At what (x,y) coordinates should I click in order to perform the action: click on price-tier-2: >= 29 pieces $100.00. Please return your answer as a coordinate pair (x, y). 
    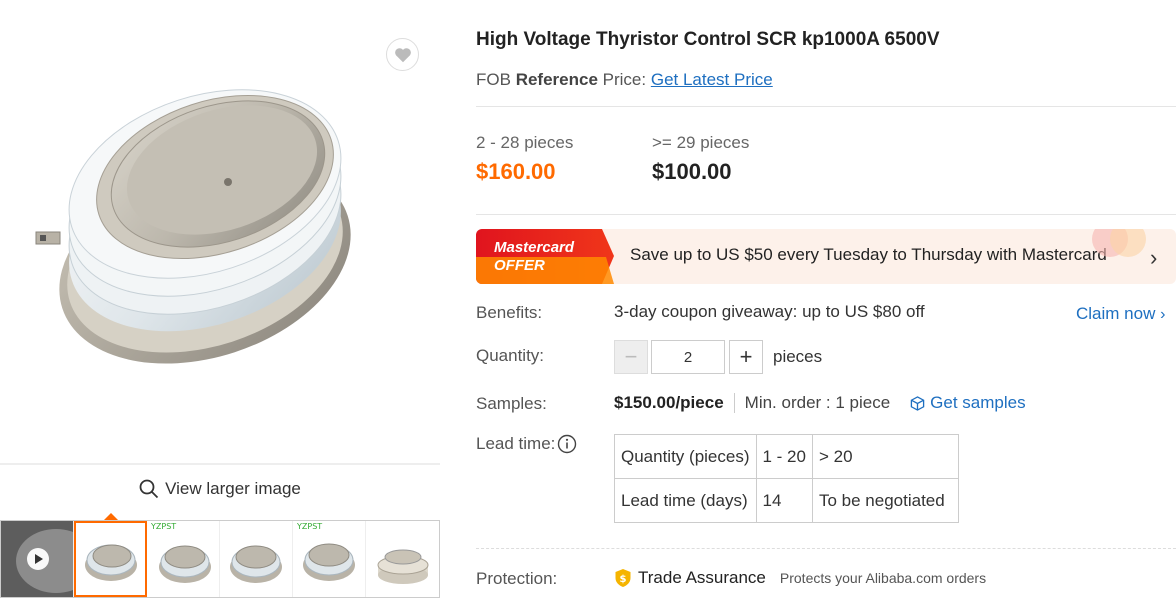
    Looking at the image, I should click on (700, 159).